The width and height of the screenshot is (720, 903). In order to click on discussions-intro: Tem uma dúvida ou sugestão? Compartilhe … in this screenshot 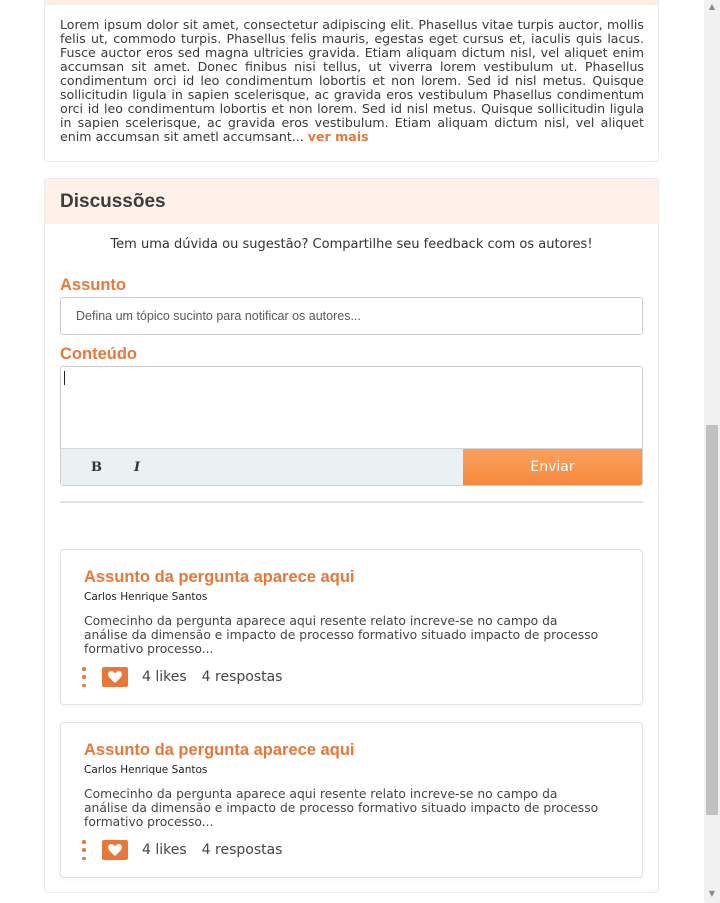, I will do `click(351, 244)`.